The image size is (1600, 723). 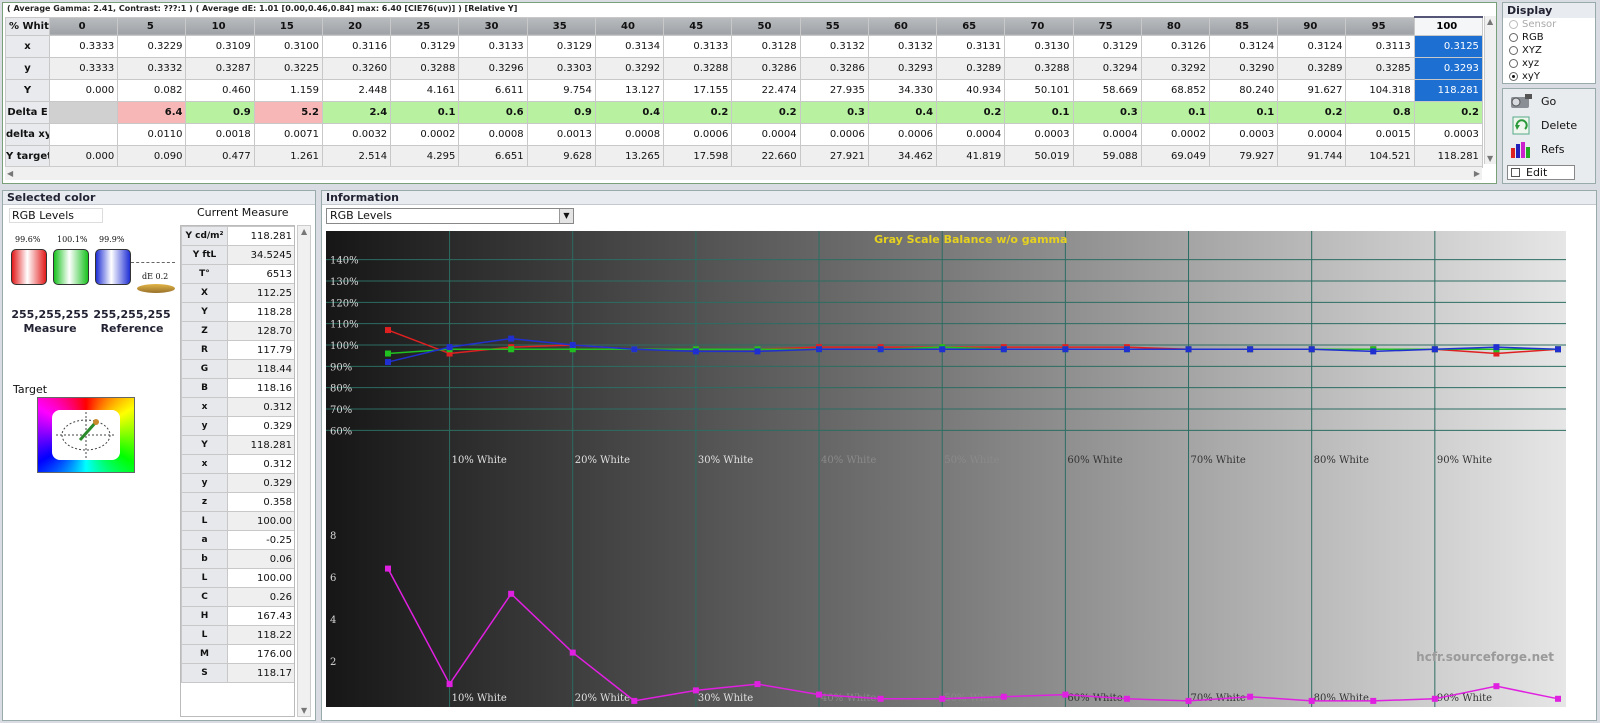 What do you see at coordinates (561, 156) in the screenshot?
I see `grid-cell: 9.628` at bounding box center [561, 156].